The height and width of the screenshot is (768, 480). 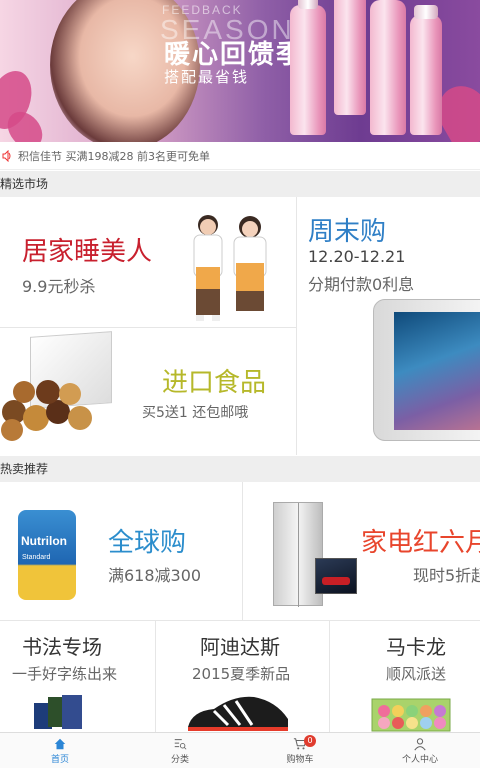 What do you see at coordinates (420, 743) in the screenshot?
I see `person-icon` at bounding box center [420, 743].